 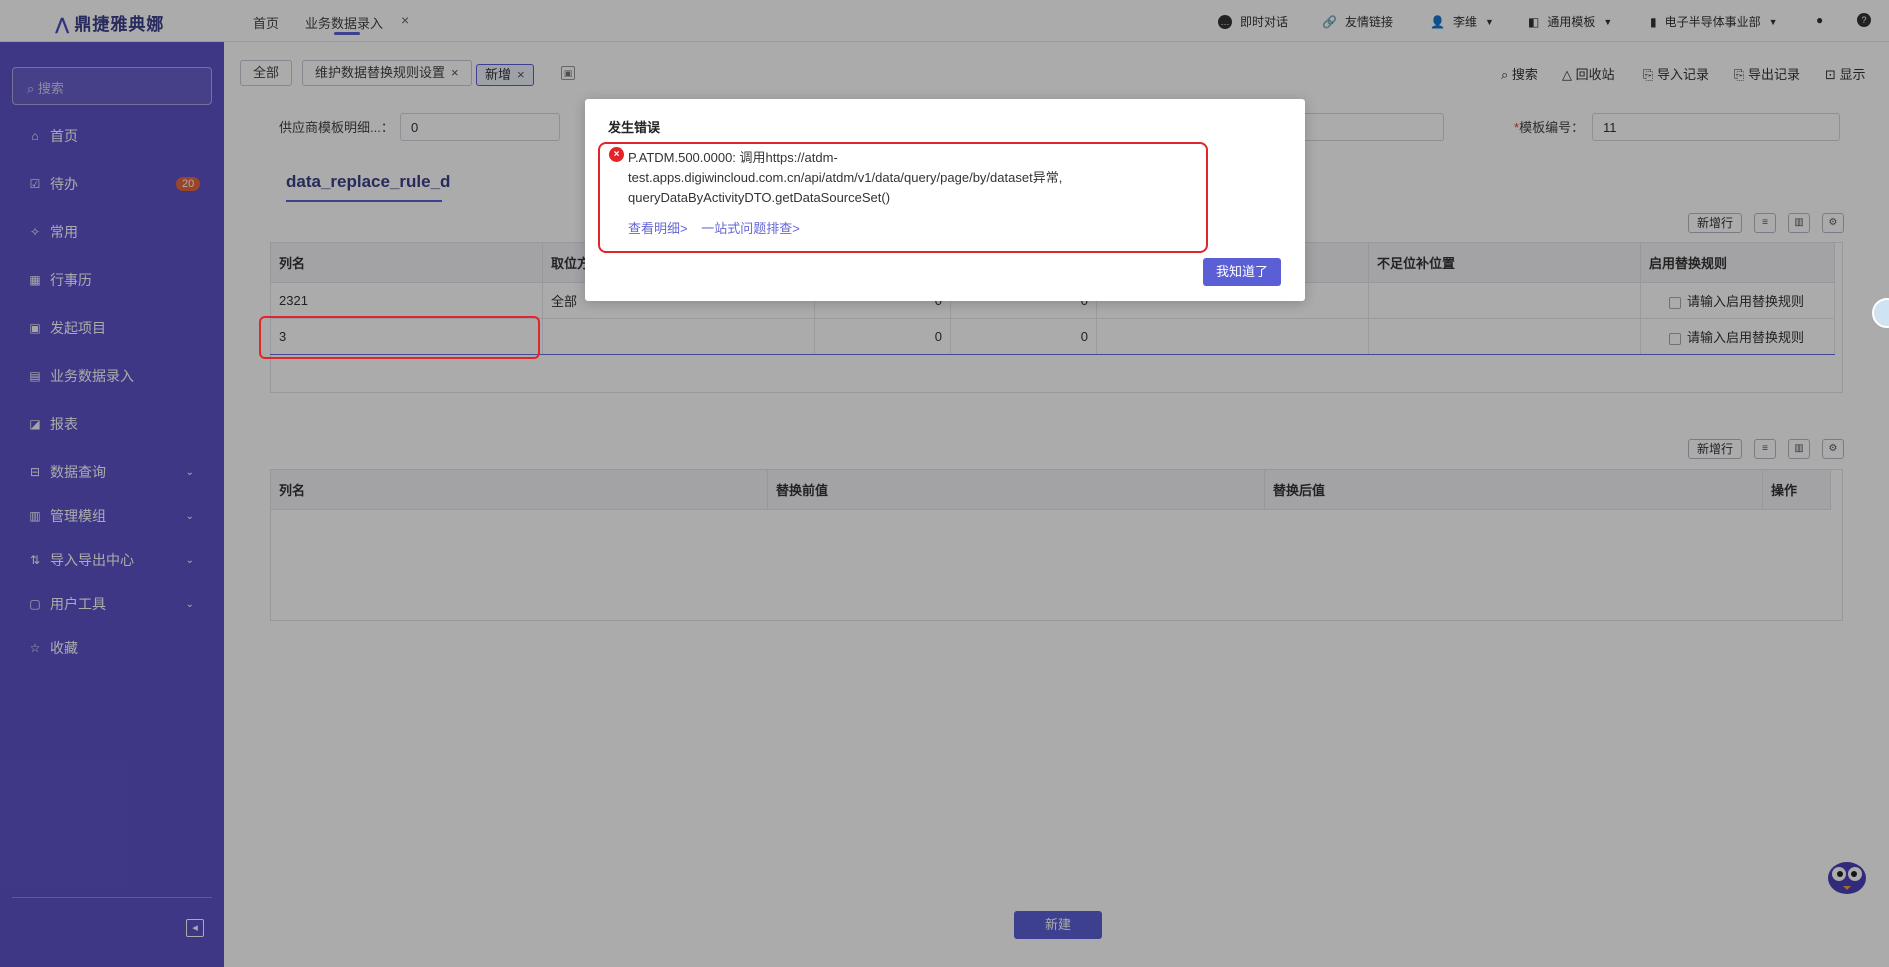 I want to click on error-line-1: P.ATDM.500.0000: 调用https://atdm-, so click(x=733, y=157).